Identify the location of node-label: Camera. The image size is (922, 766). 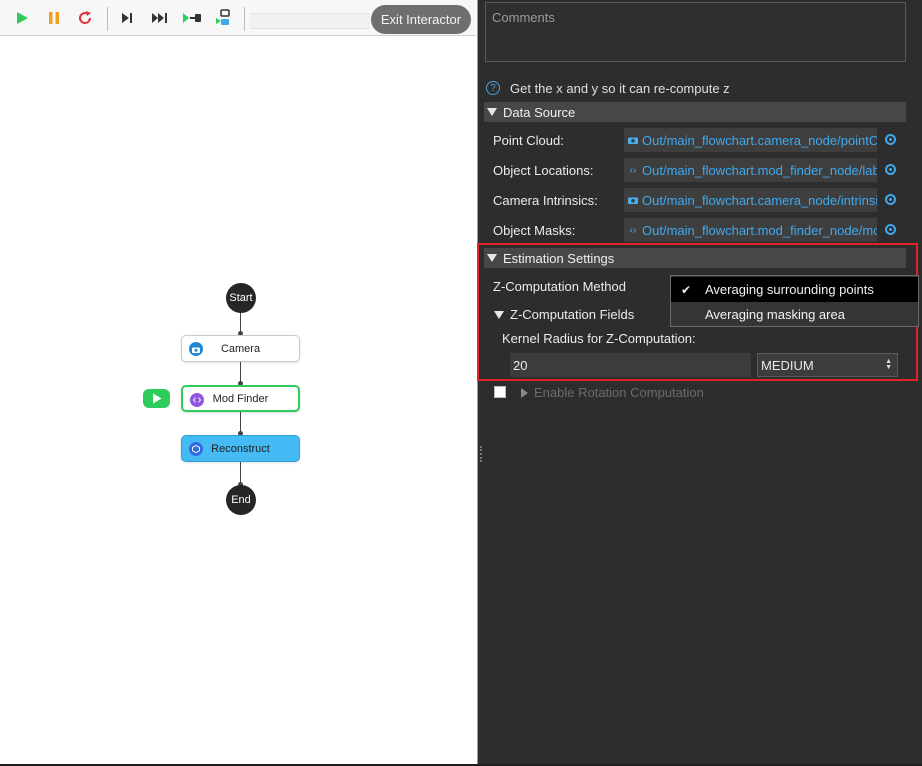
(240, 348).